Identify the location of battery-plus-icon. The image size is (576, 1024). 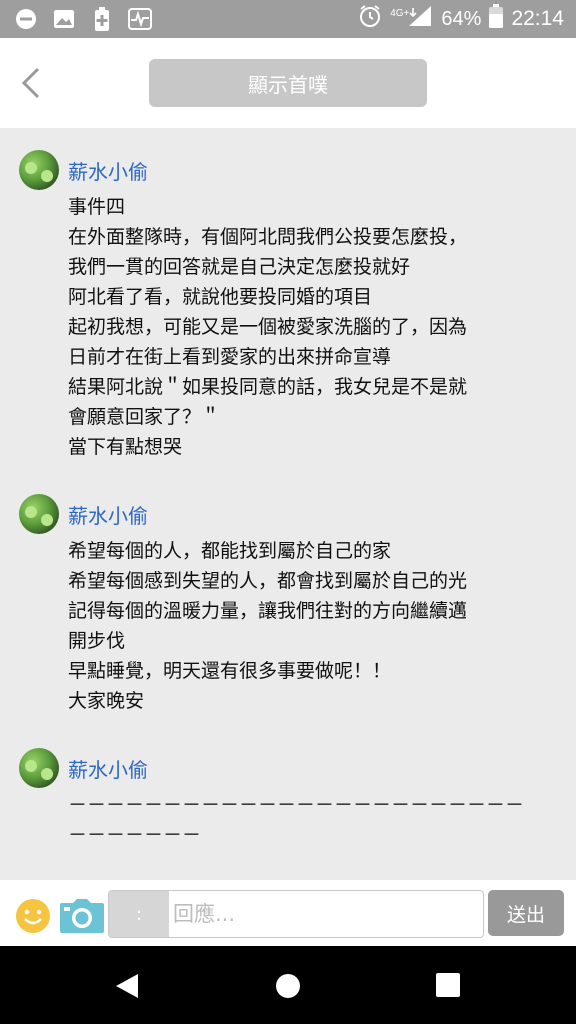
(102, 19).